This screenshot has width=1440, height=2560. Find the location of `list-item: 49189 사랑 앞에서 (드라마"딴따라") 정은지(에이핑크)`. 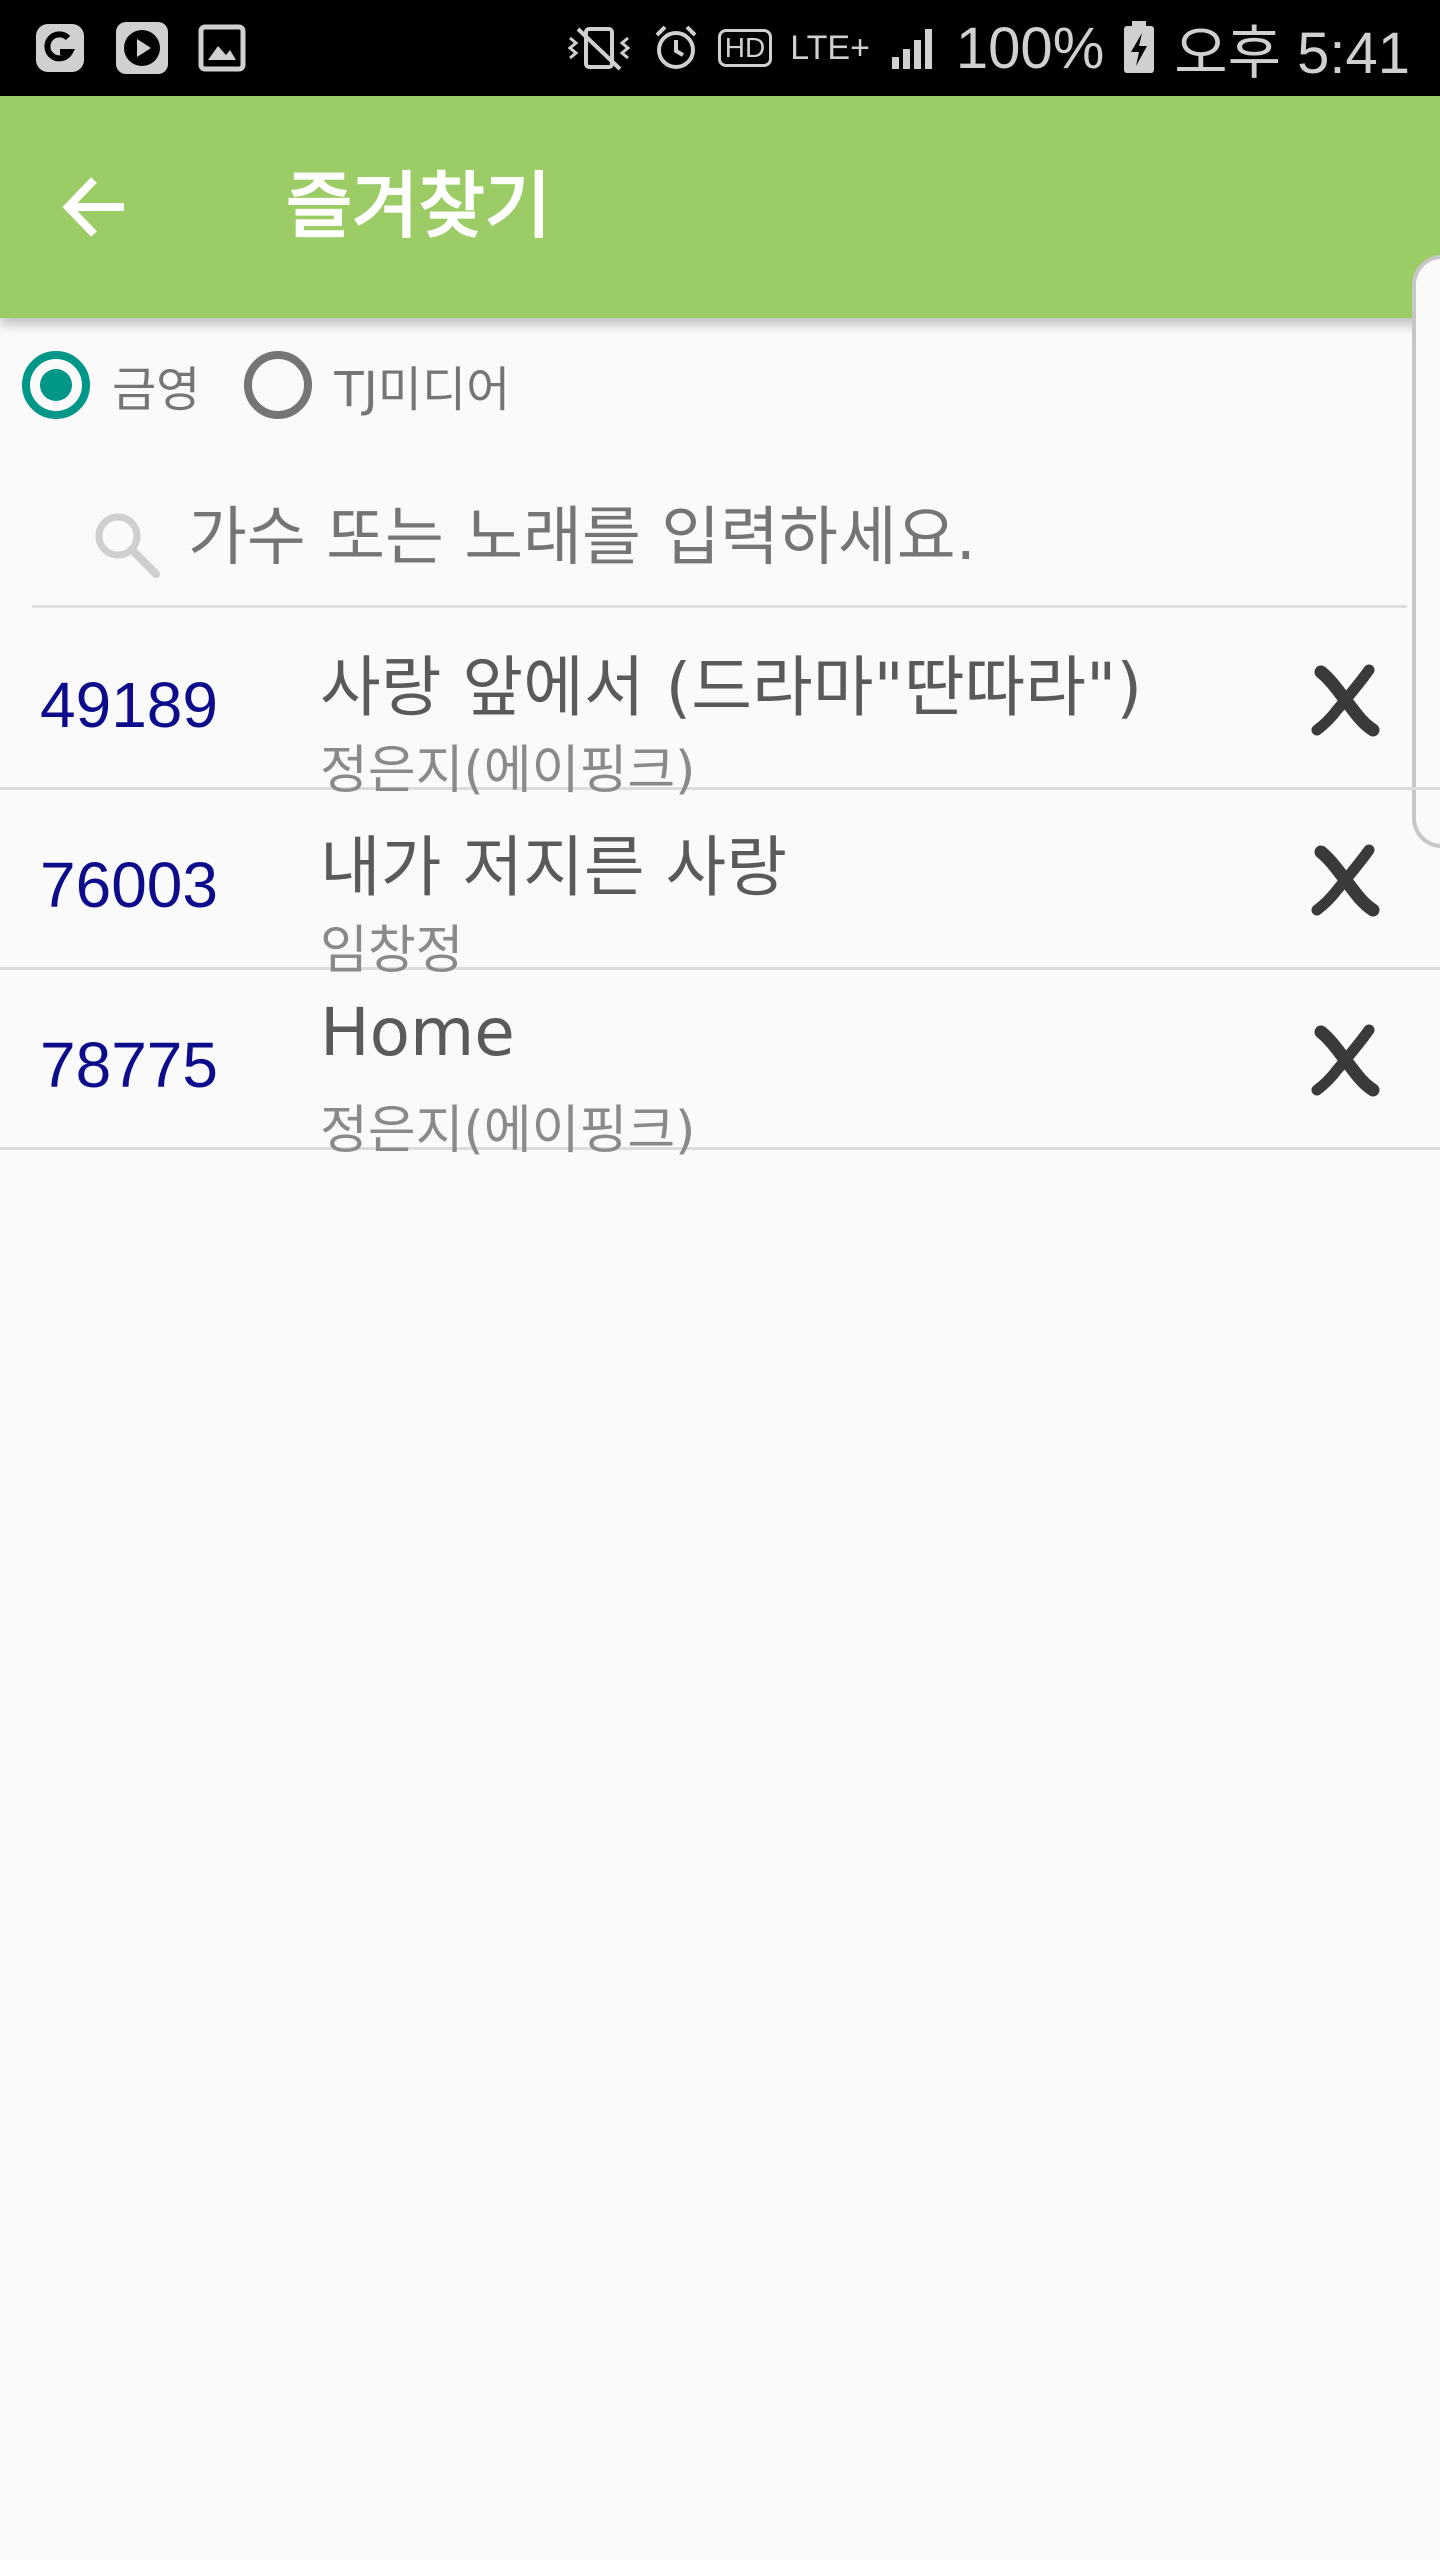

list-item: 49189 사랑 앞에서 (드라마"딴따라") 정은지(에이핑크) is located at coordinates (720, 705).